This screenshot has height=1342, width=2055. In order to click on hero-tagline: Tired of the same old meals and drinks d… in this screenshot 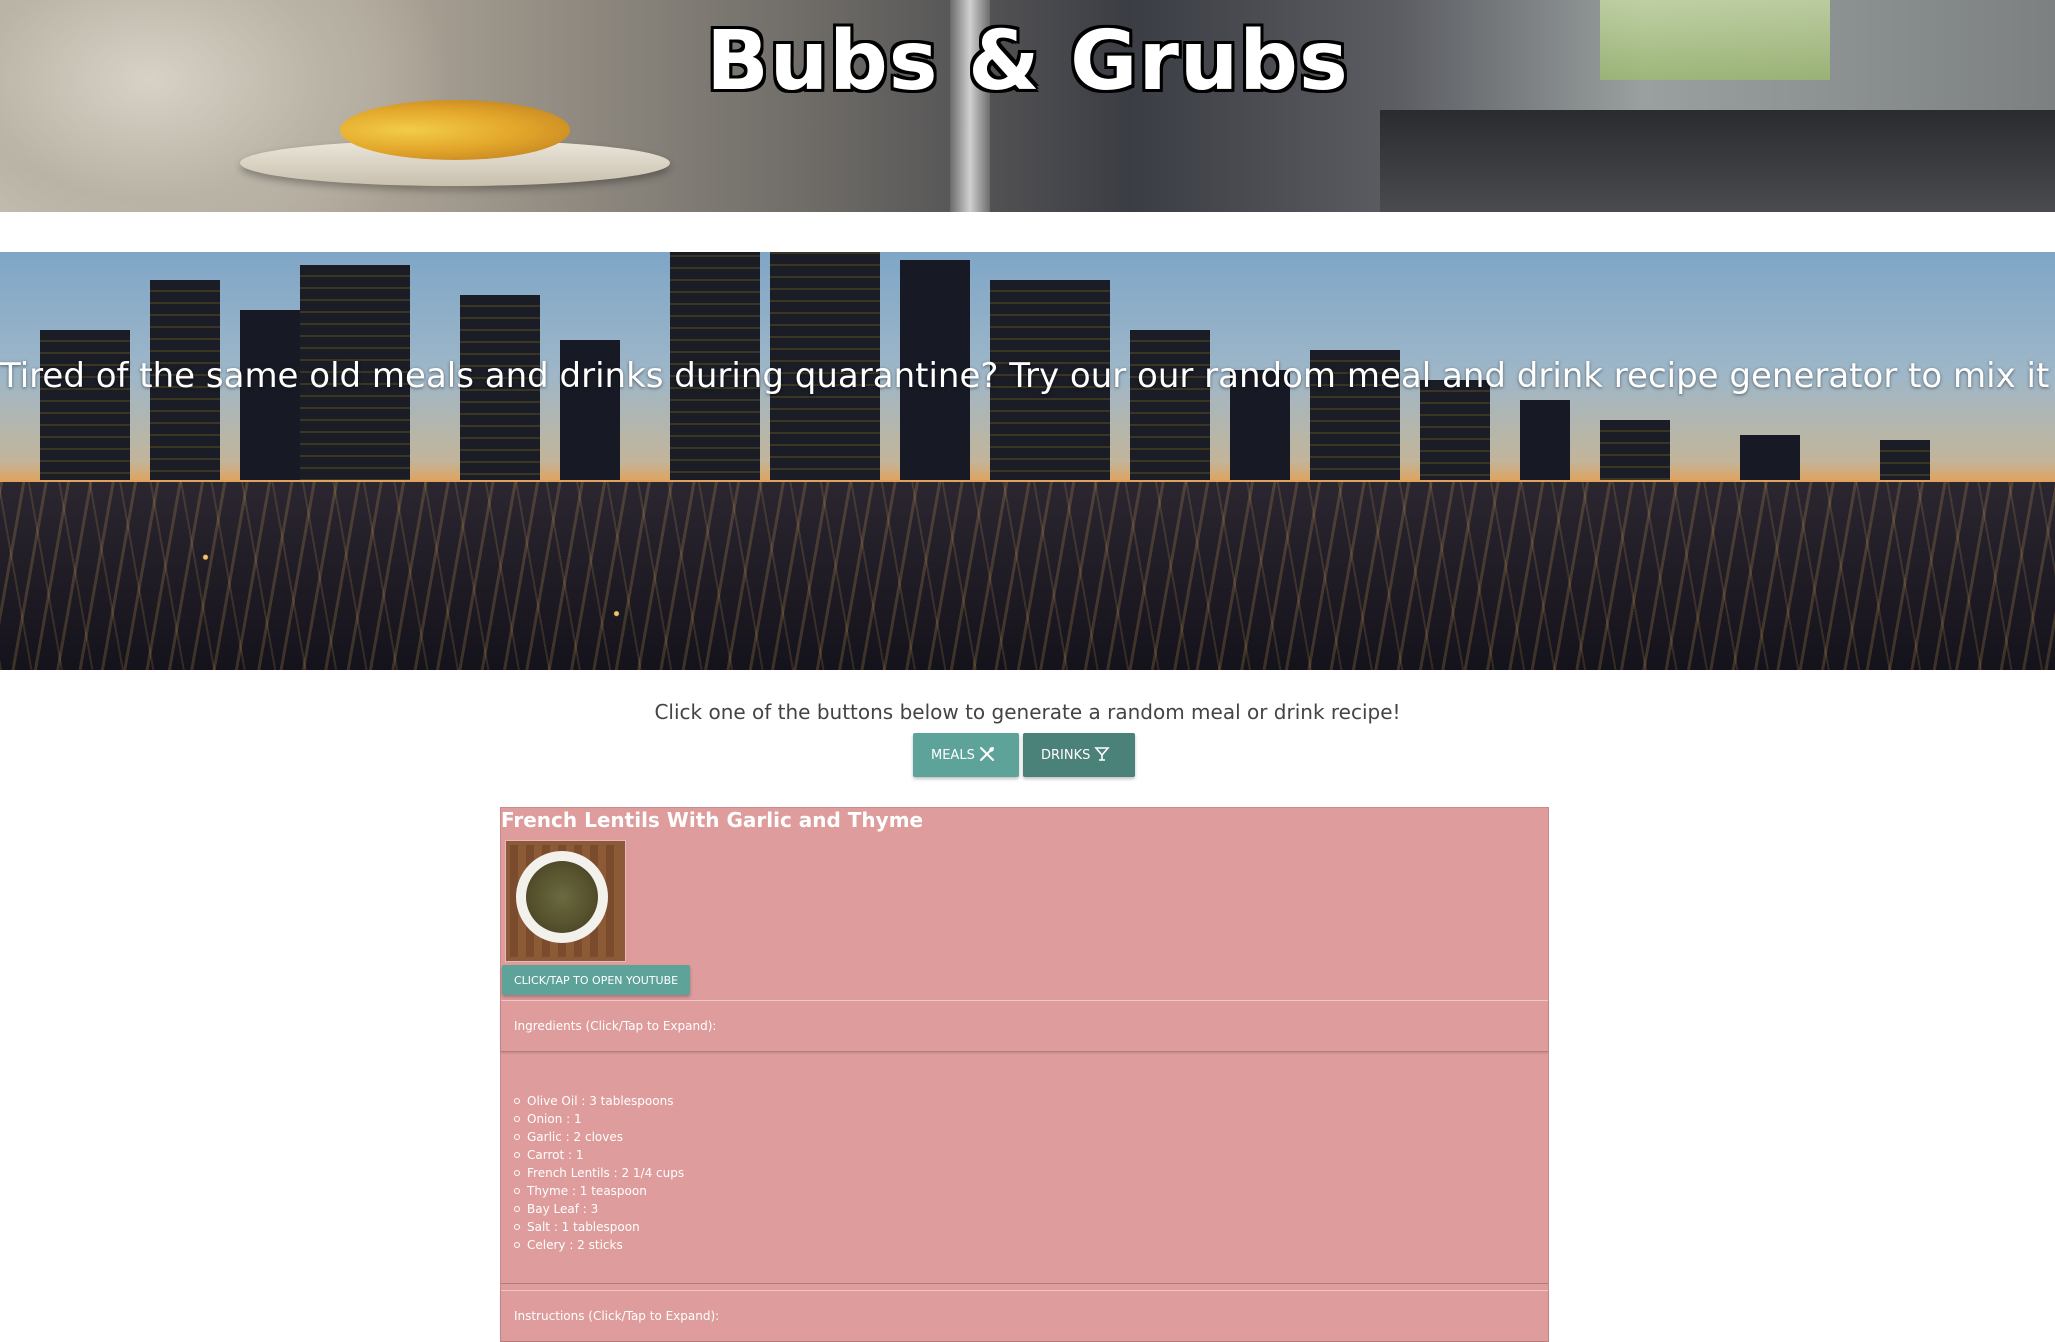, I will do `click(1027, 376)`.